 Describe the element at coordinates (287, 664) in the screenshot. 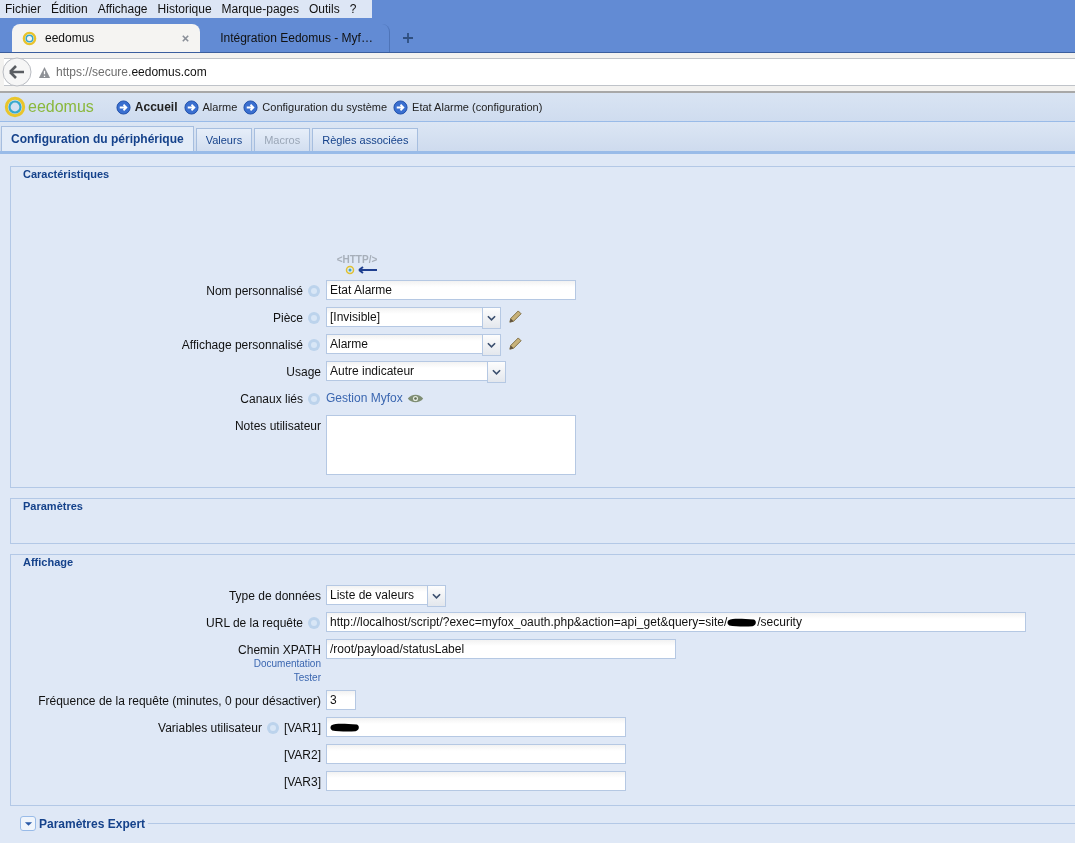

I see `help-link: Documentation` at that location.